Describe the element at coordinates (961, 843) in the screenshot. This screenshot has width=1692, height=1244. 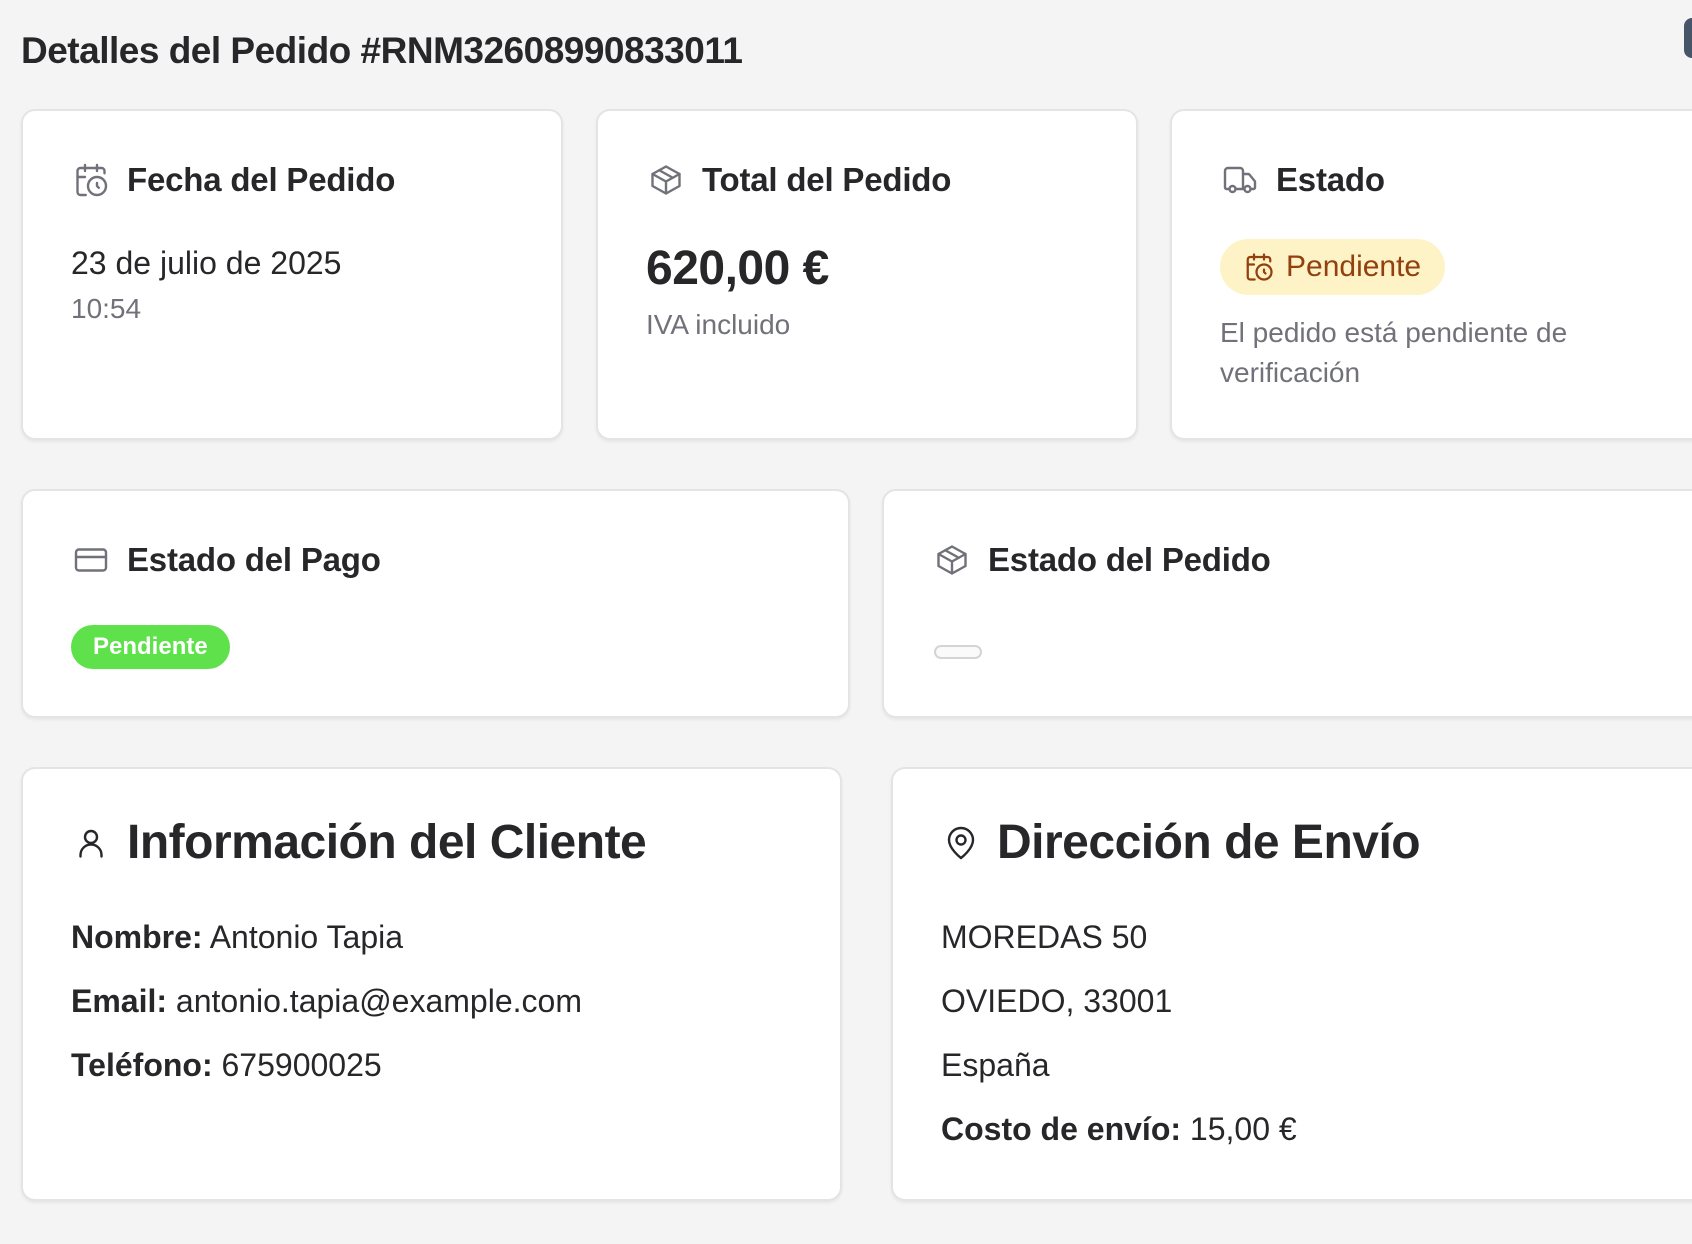
I see `map-pin-icon` at that location.